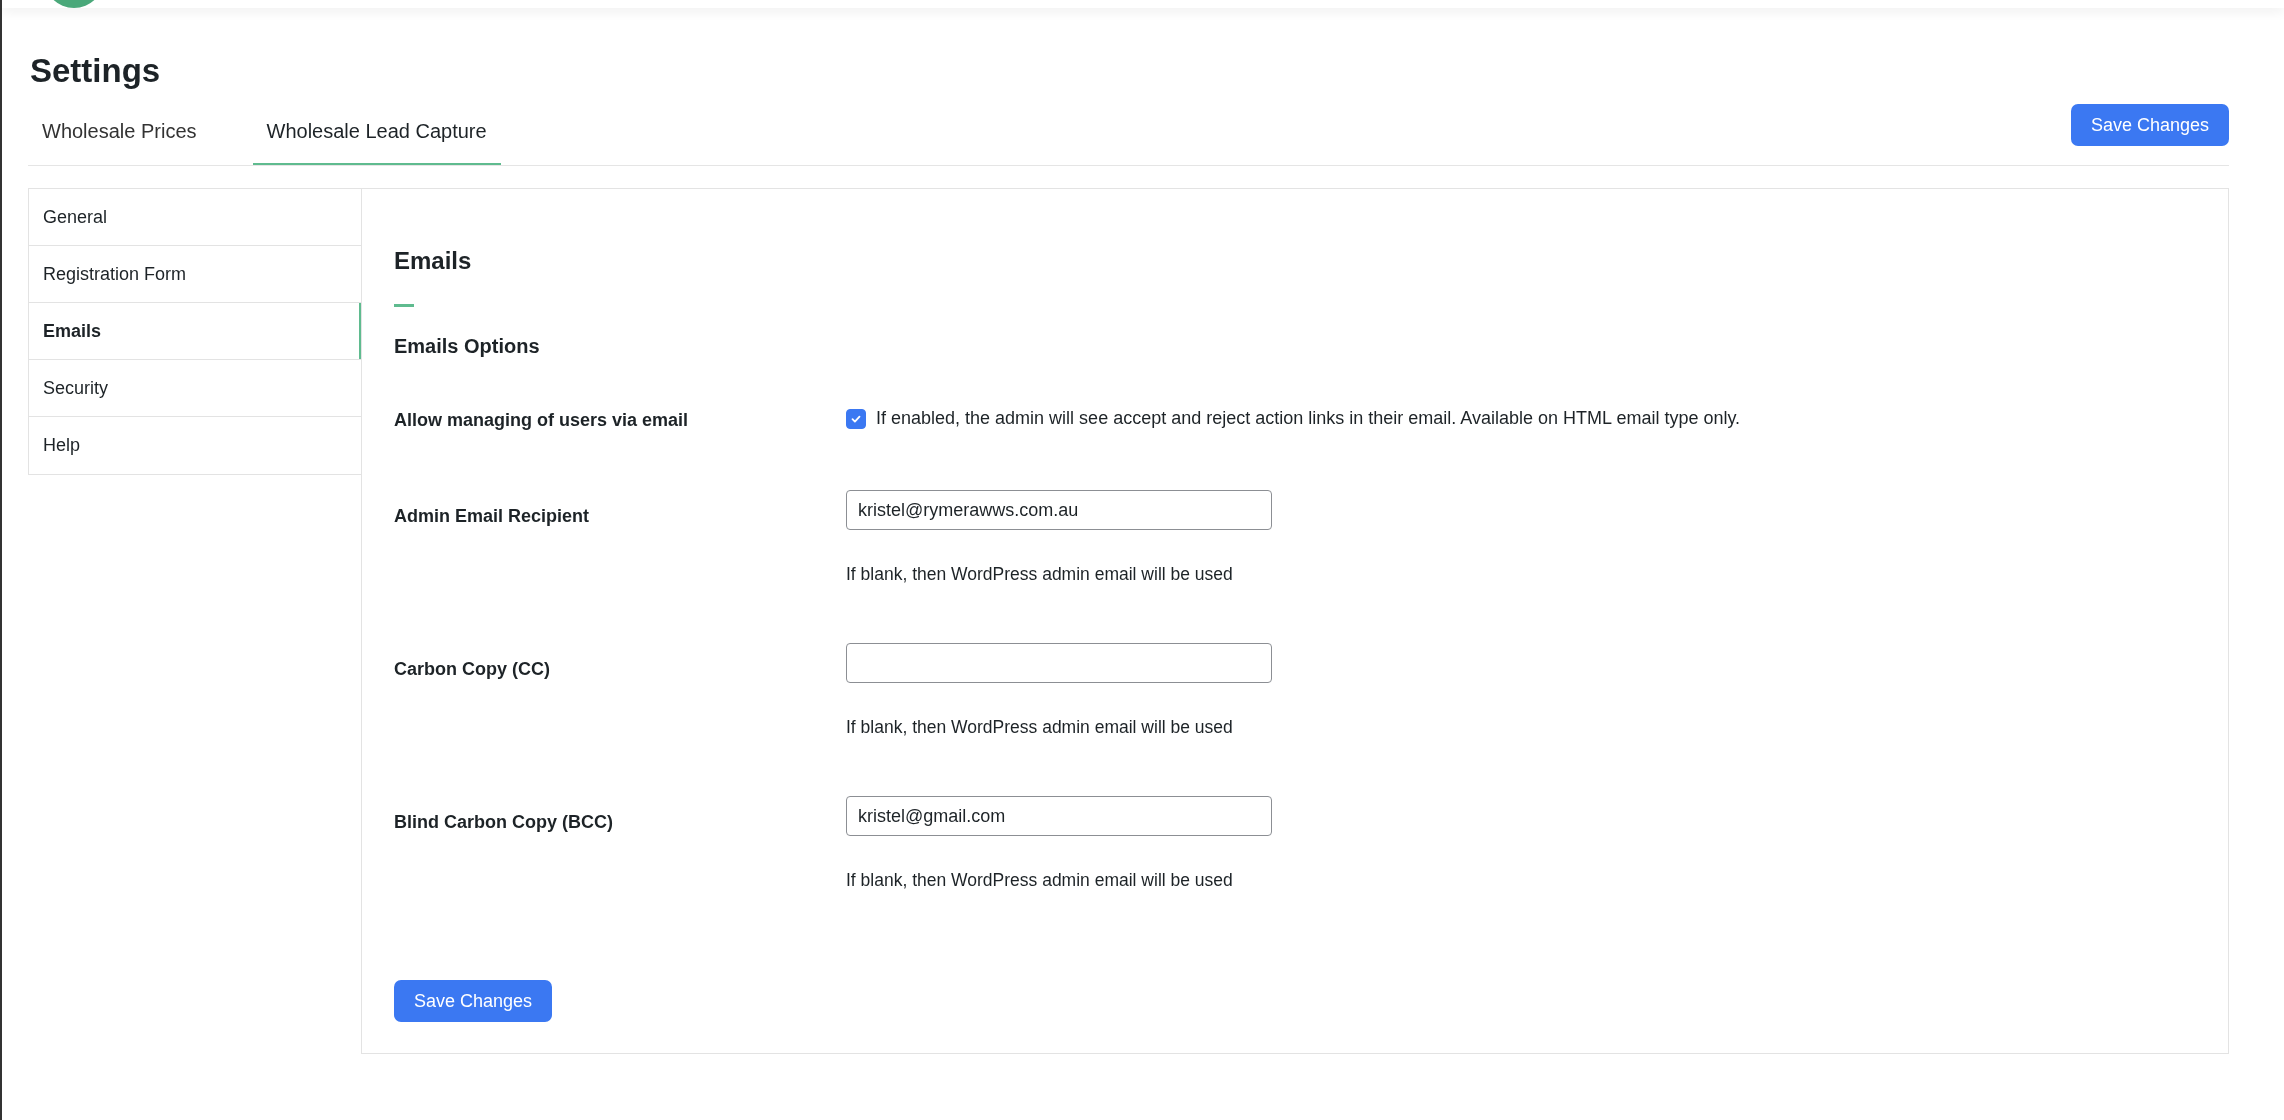 This screenshot has width=2284, height=1120. Describe the element at coordinates (492, 516) in the screenshot. I see `field-label: Admin Email Recipient` at that location.